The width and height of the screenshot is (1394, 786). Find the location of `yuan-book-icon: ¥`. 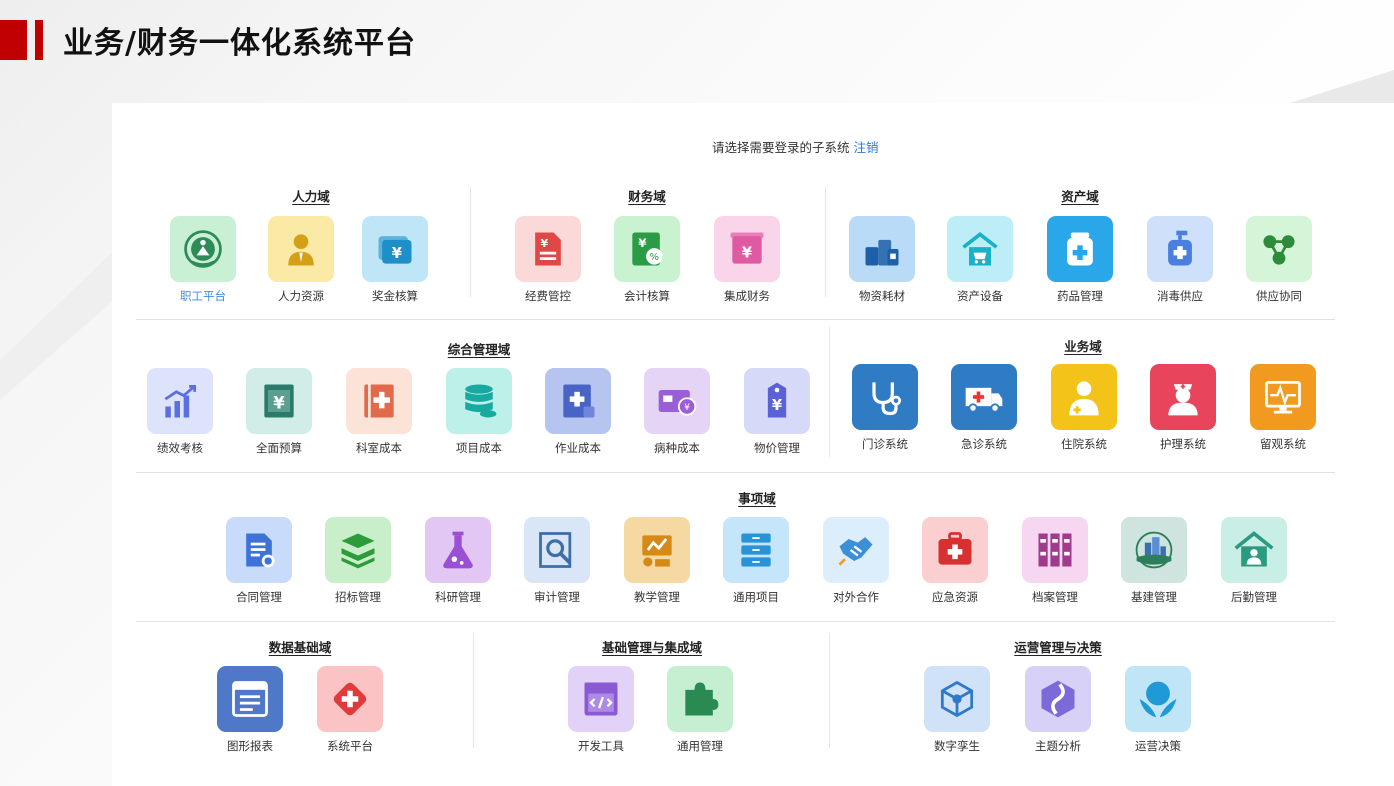

yuan-book-icon: ¥ is located at coordinates (279, 401).